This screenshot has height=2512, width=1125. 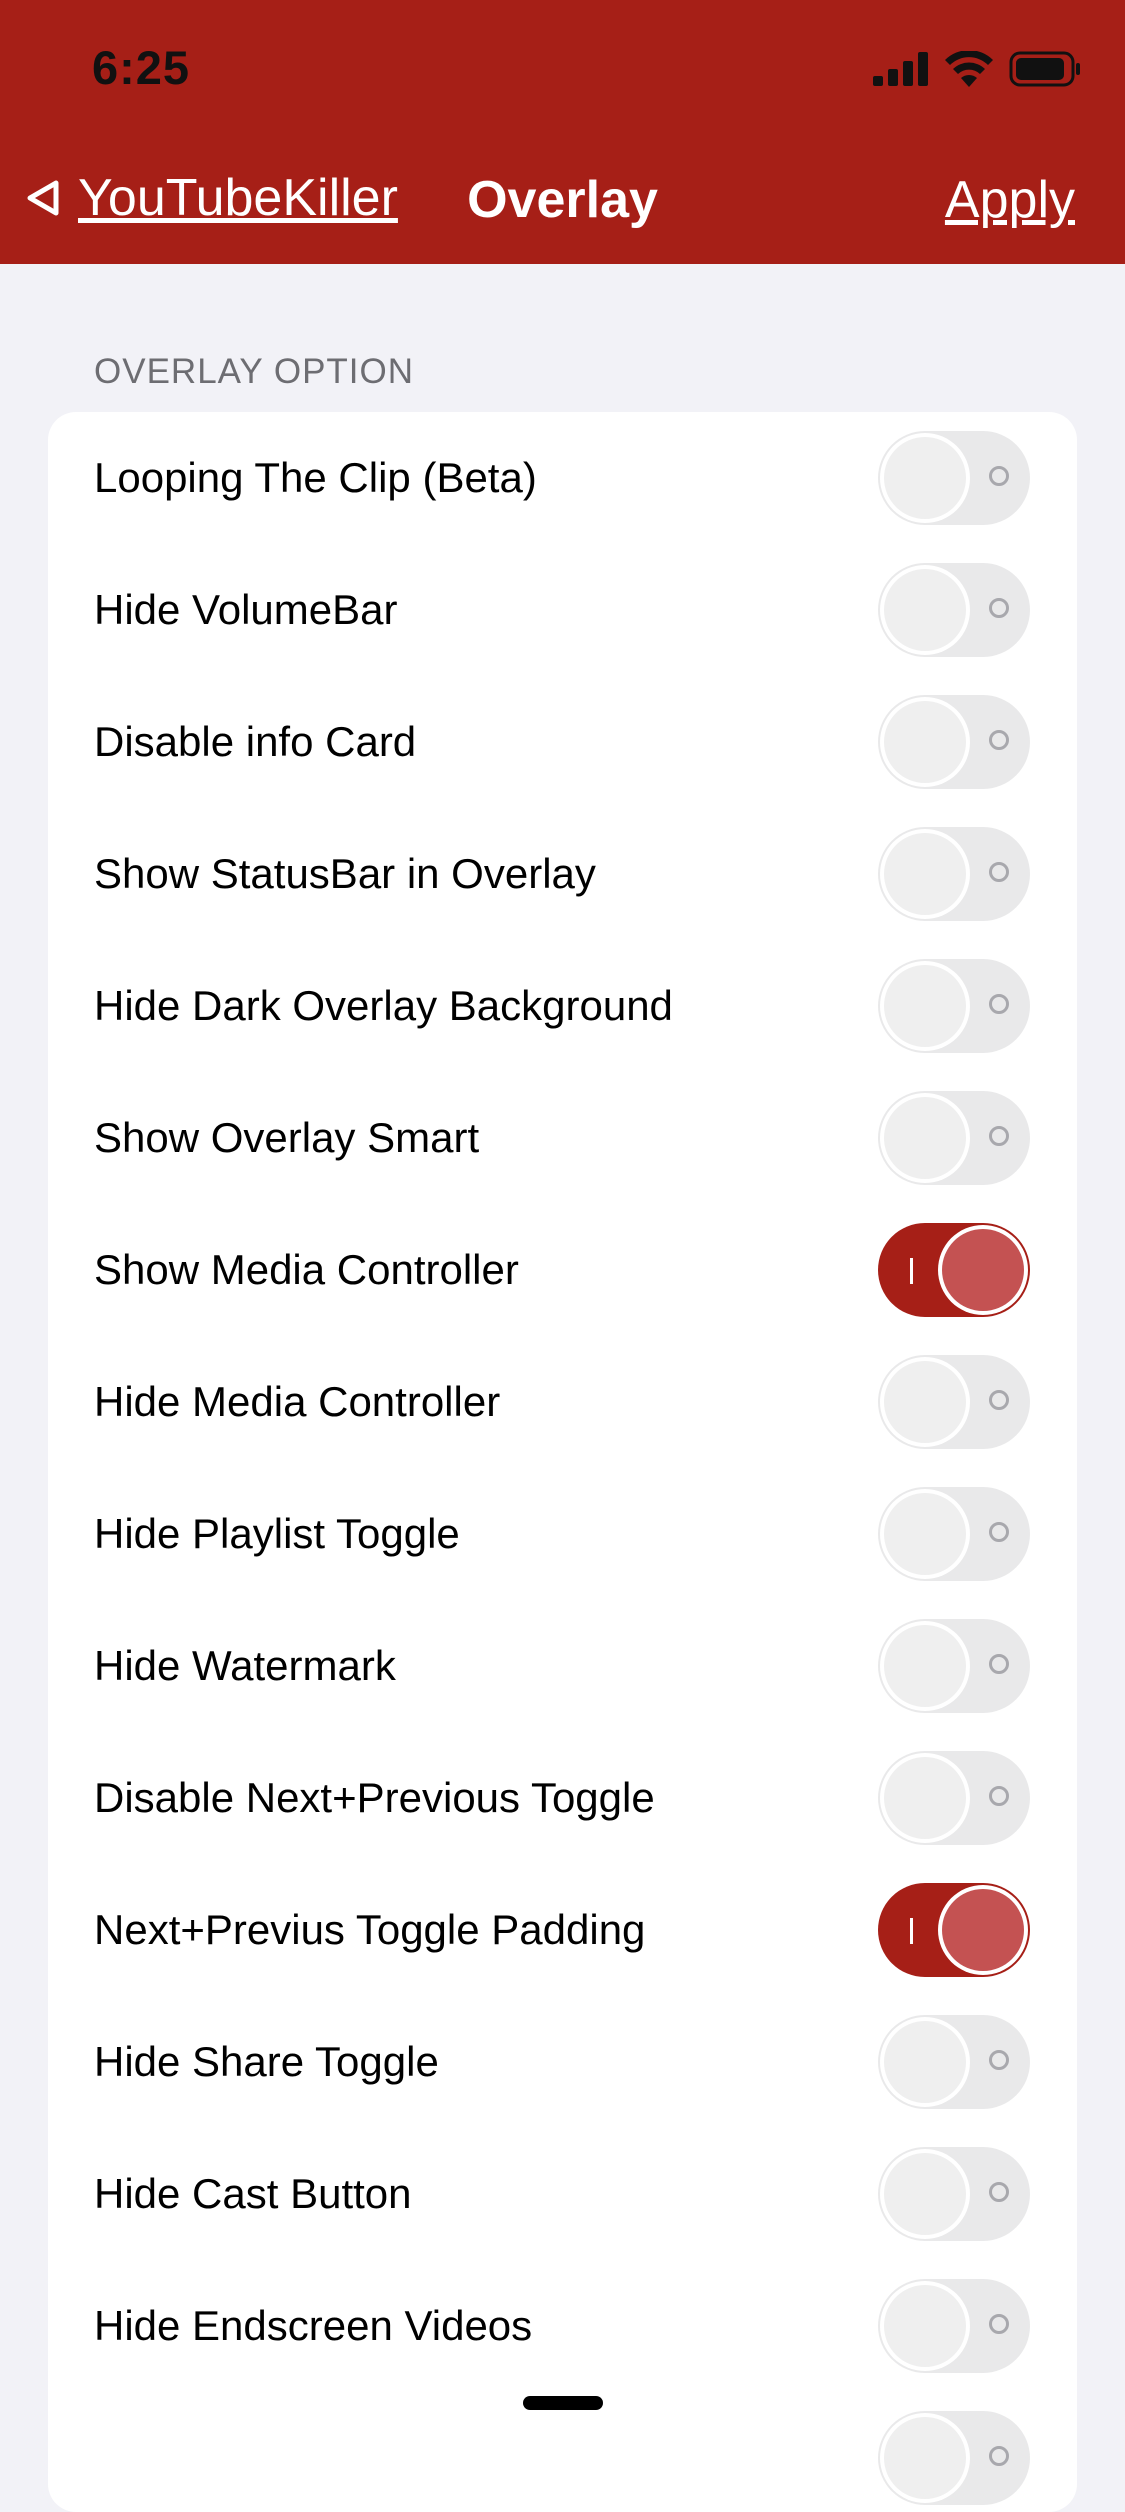 What do you see at coordinates (246, 609) in the screenshot?
I see `setting-label: Hide VolumeBar` at bounding box center [246, 609].